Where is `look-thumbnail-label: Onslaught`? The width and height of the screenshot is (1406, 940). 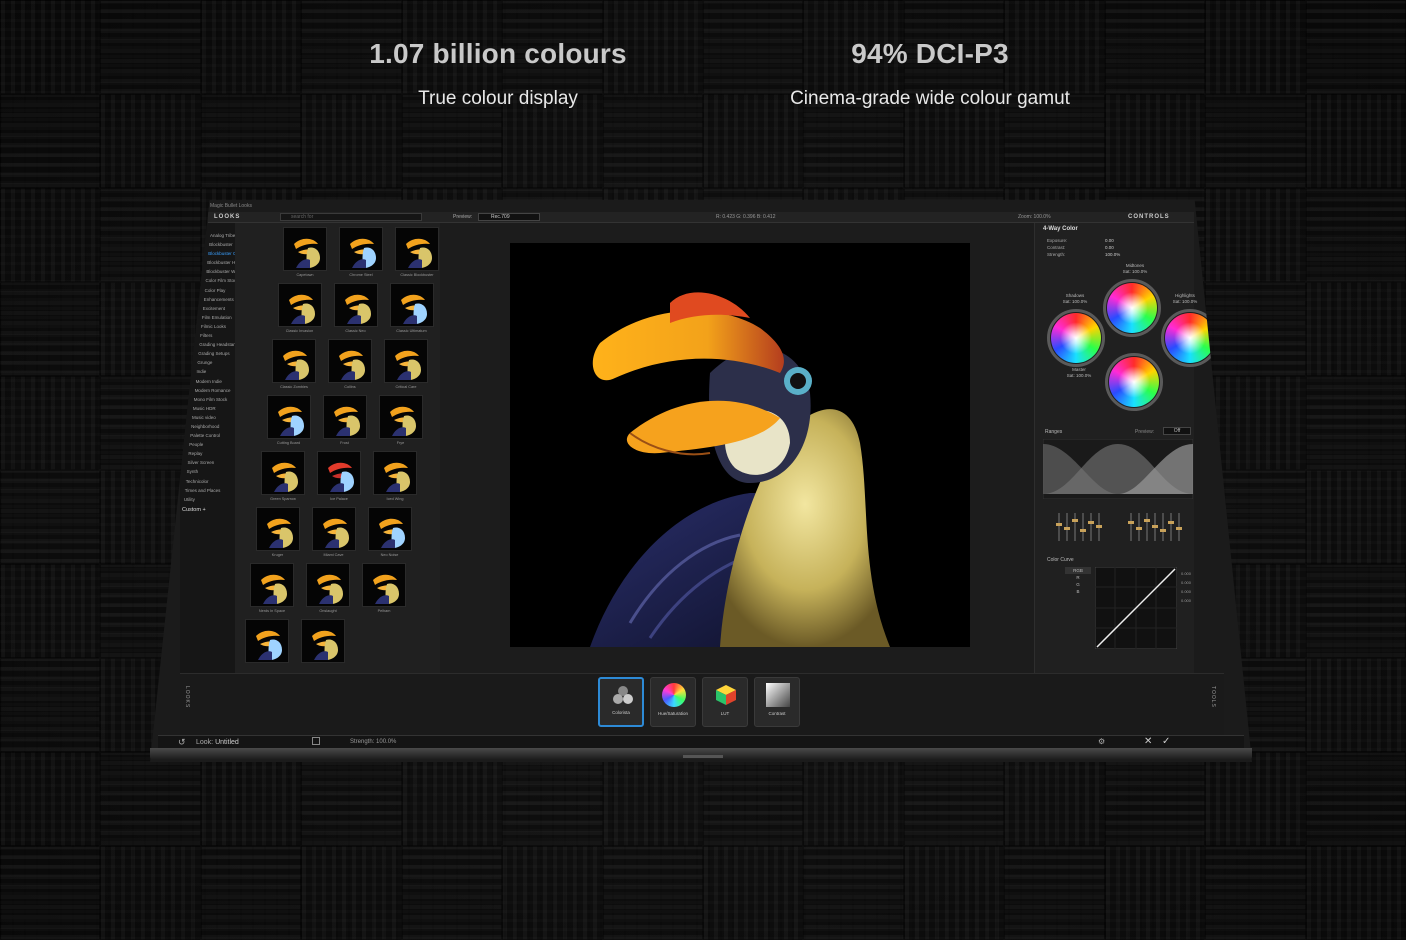
look-thumbnail-label: Onslaught is located at coordinates (328, 611).